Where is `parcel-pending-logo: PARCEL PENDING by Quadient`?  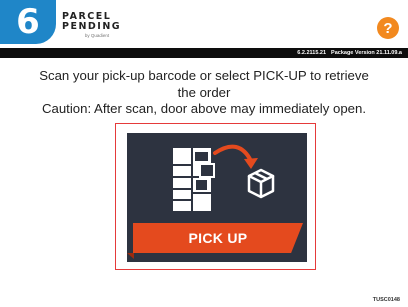
parcel-pending-logo: PARCEL PENDING by Quadient is located at coordinates (97, 25).